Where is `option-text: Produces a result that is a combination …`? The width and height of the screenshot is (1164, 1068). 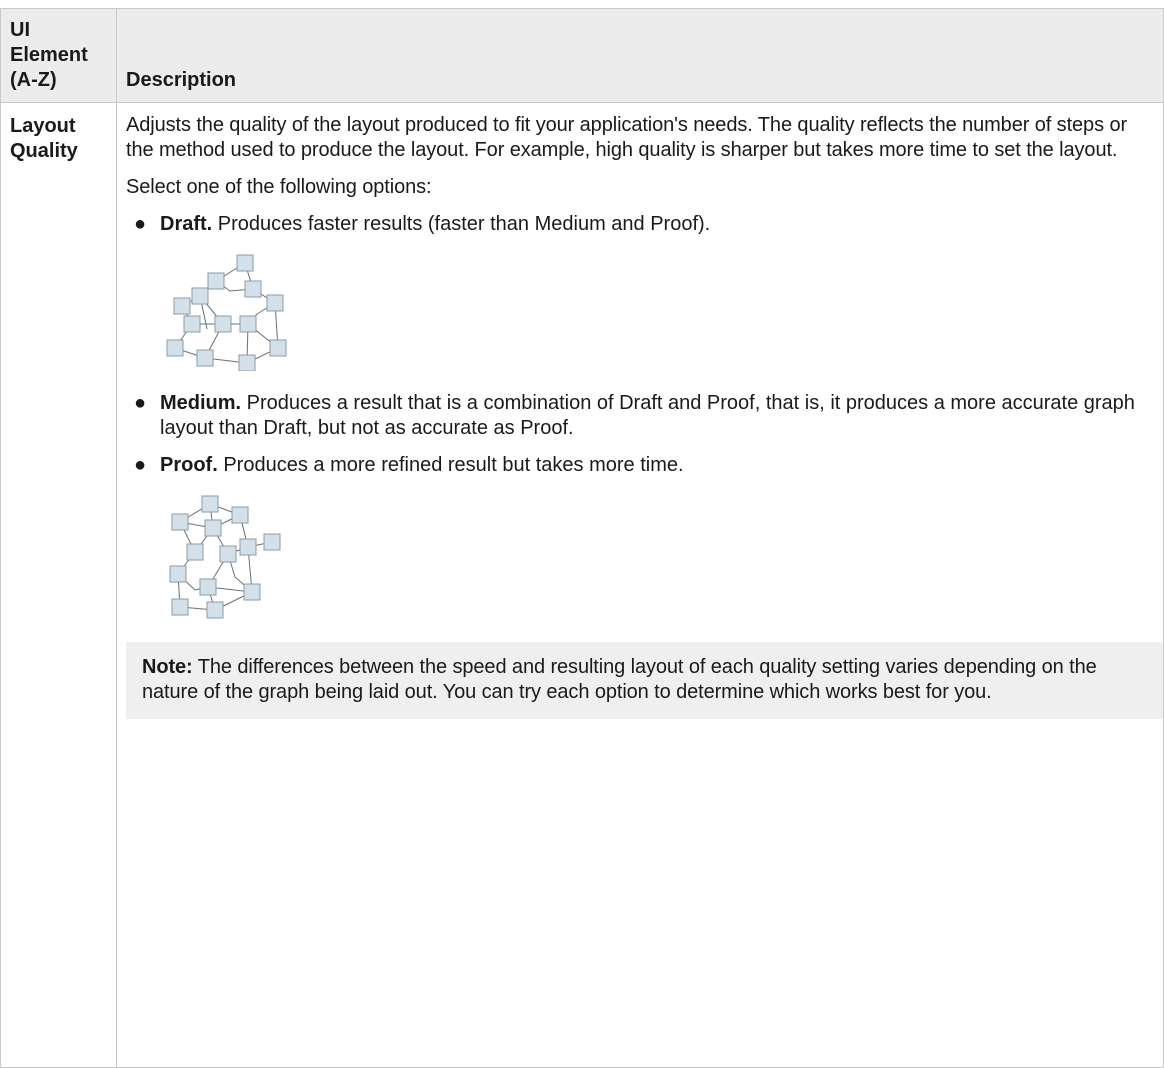 option-text: Produces a result that is a combination … is located at coordinates (647, 415).